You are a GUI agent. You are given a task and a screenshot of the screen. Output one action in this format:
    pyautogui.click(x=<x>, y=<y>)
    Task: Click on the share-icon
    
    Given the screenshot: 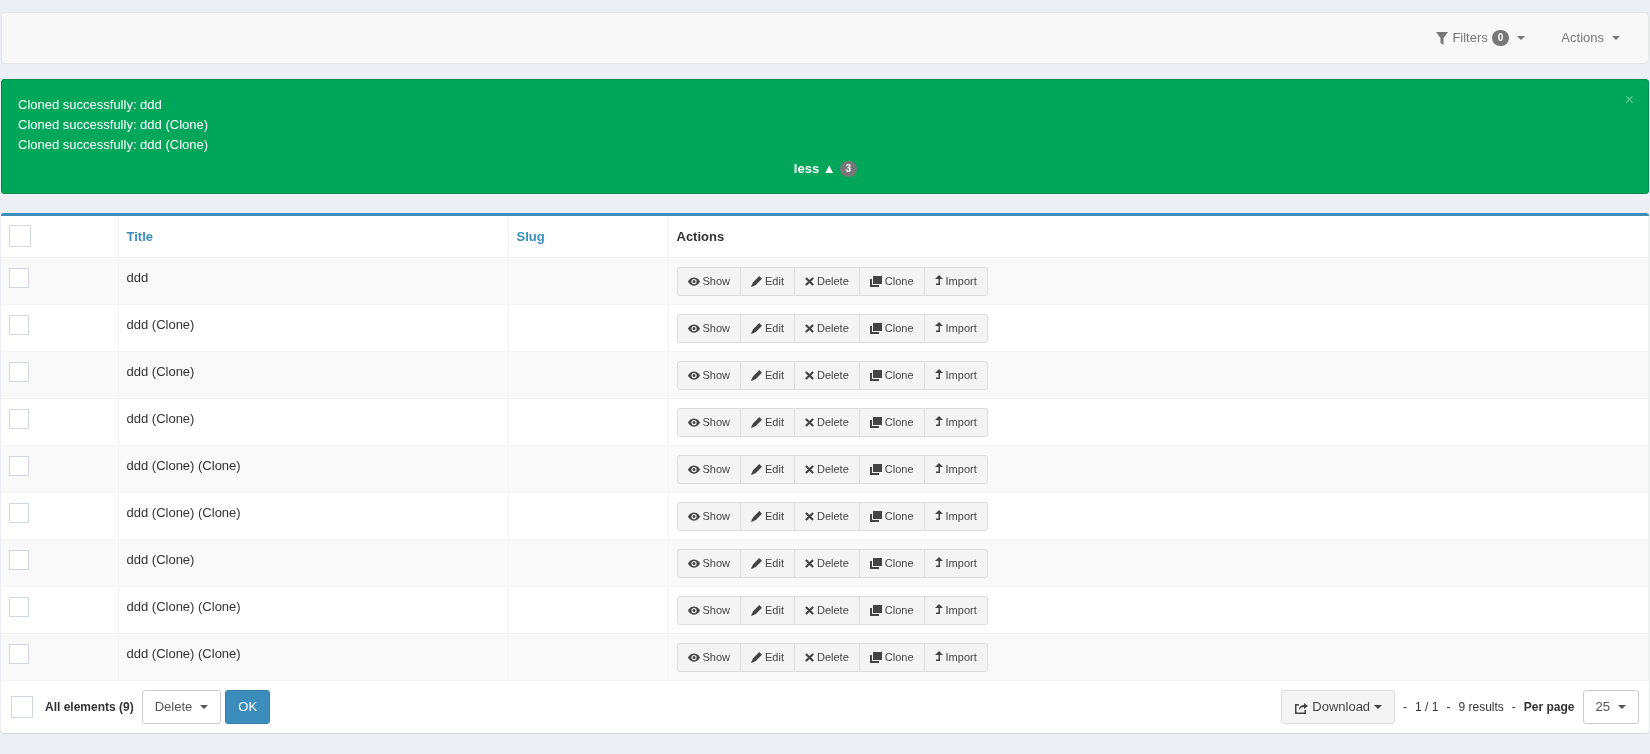 What is the action you would take?
    pyautogui.click(x=1301, y=707)
    